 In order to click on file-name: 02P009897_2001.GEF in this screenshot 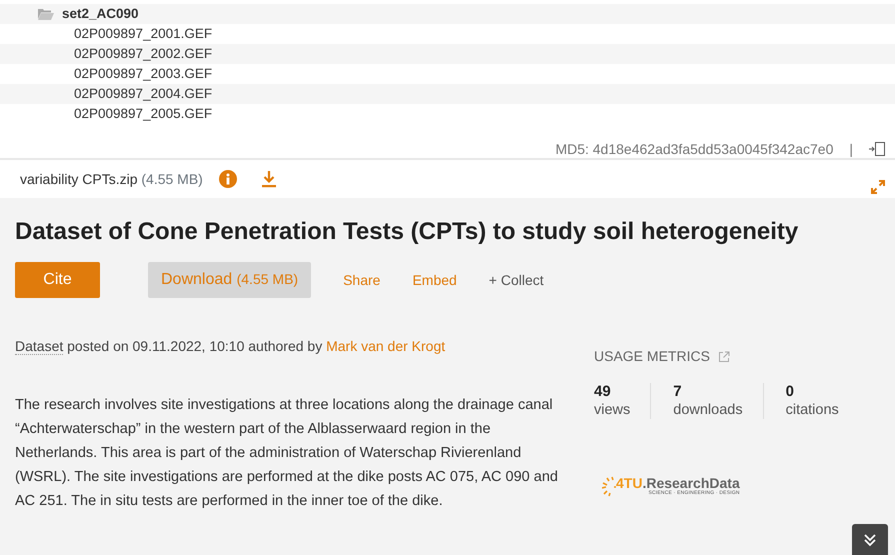, I will do `click(143, 33)`.